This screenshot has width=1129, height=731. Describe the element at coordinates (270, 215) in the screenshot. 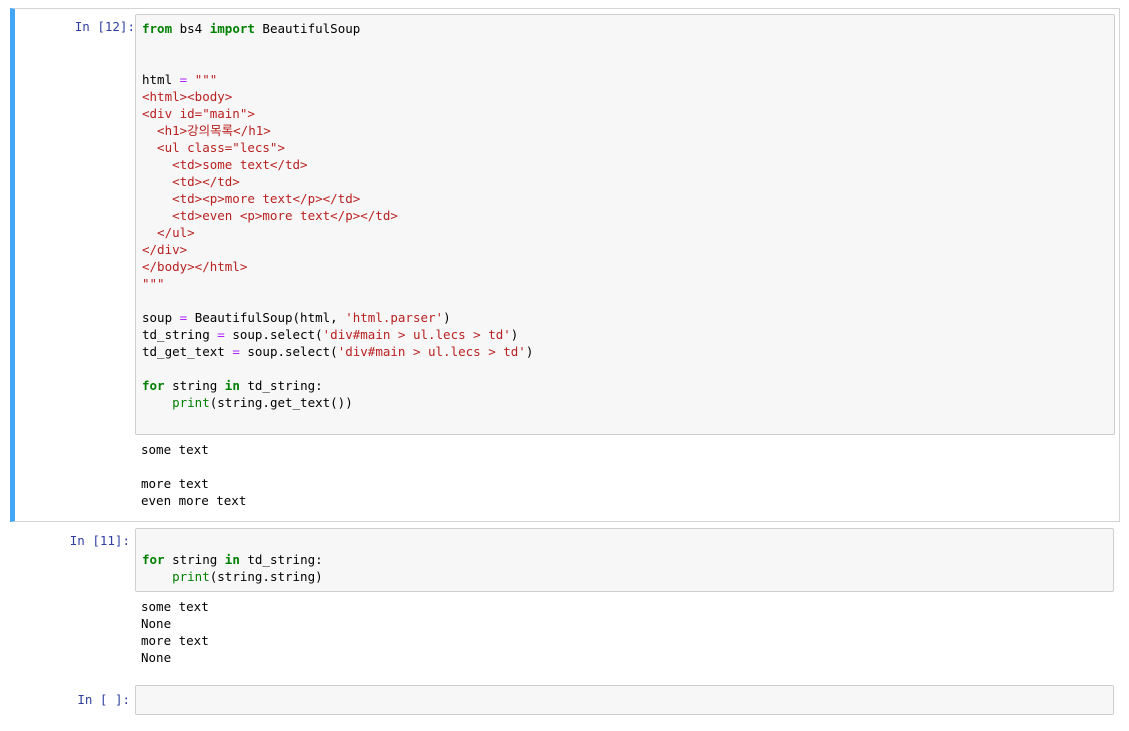

I see `code-line: <td>even <p>more text</p></td>` at that location.